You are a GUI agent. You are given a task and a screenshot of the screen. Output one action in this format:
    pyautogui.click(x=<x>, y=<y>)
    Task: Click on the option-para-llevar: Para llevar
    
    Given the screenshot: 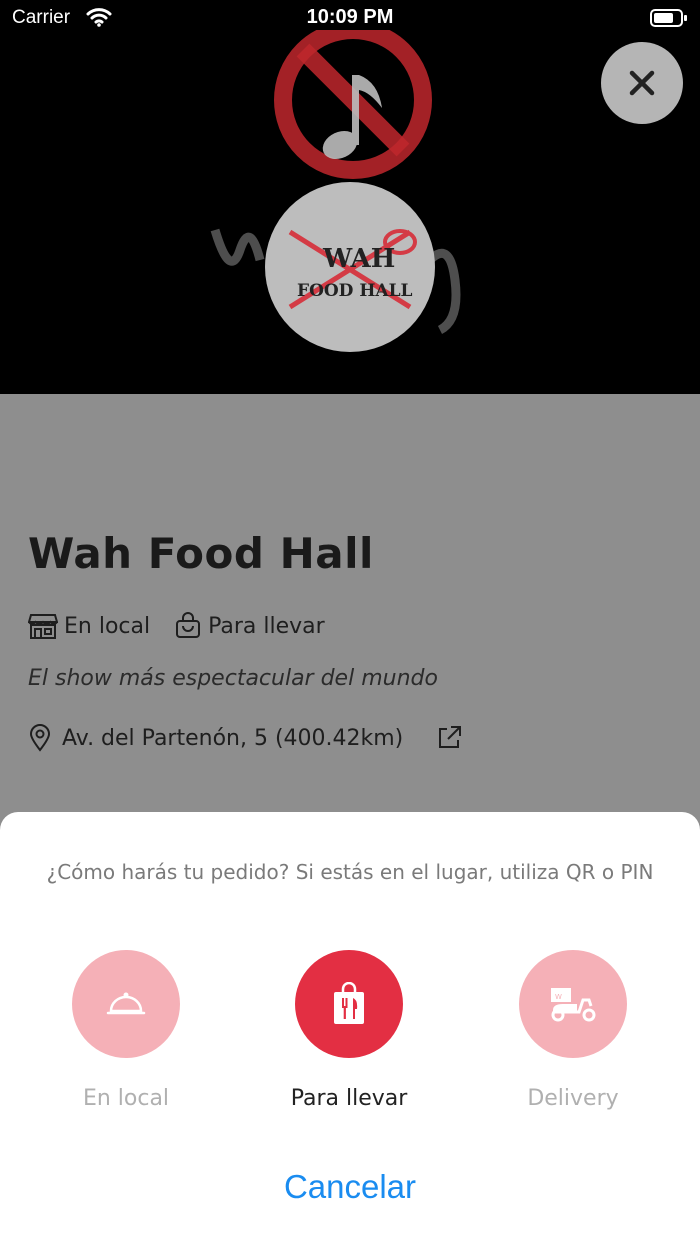 What is the action you would take?
    pyautogui.click(x=349, y=1030)
    